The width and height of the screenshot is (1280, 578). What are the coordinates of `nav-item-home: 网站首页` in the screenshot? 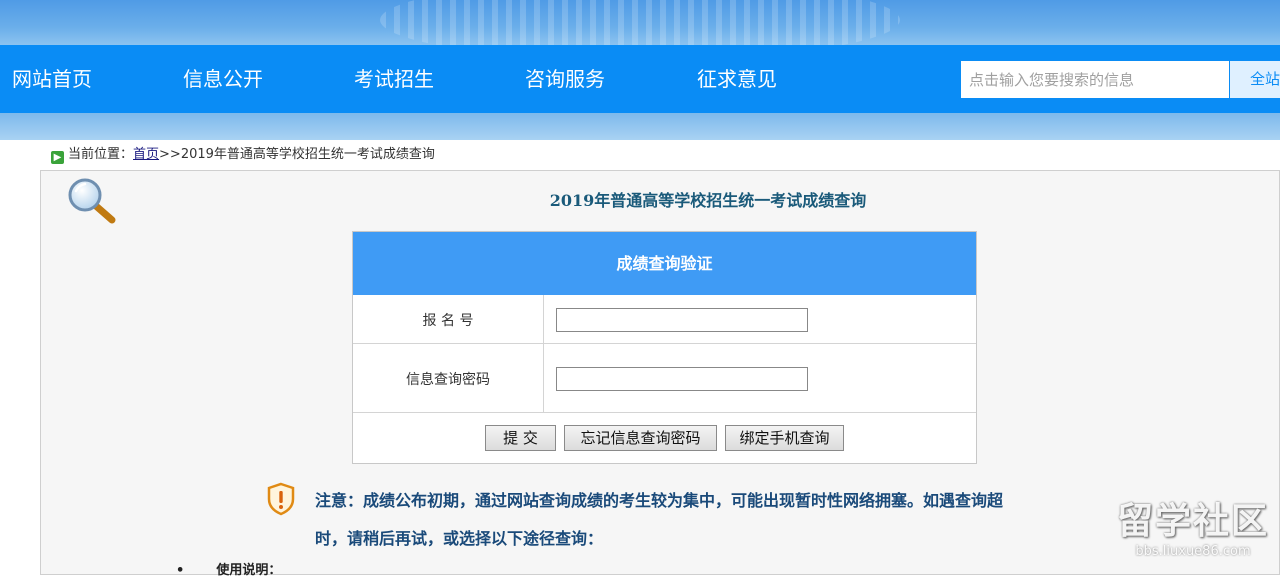 It's located at (52, 79).